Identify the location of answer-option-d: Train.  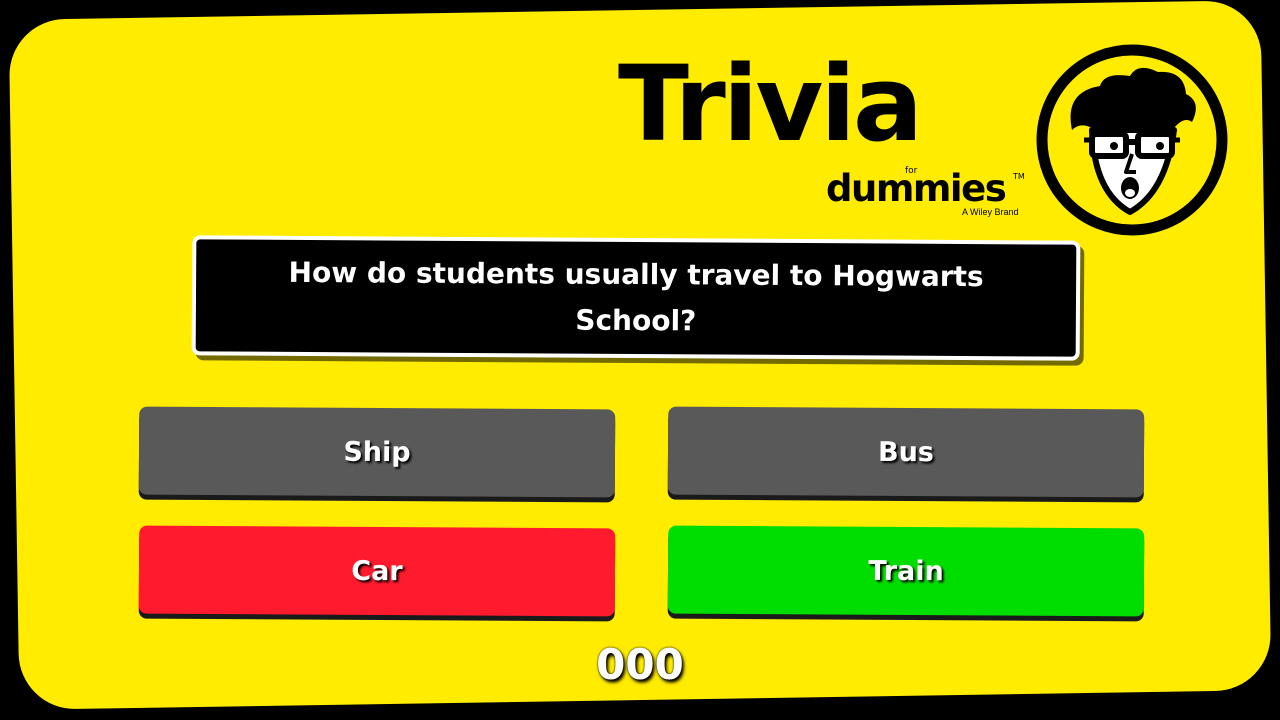
(906, 571).